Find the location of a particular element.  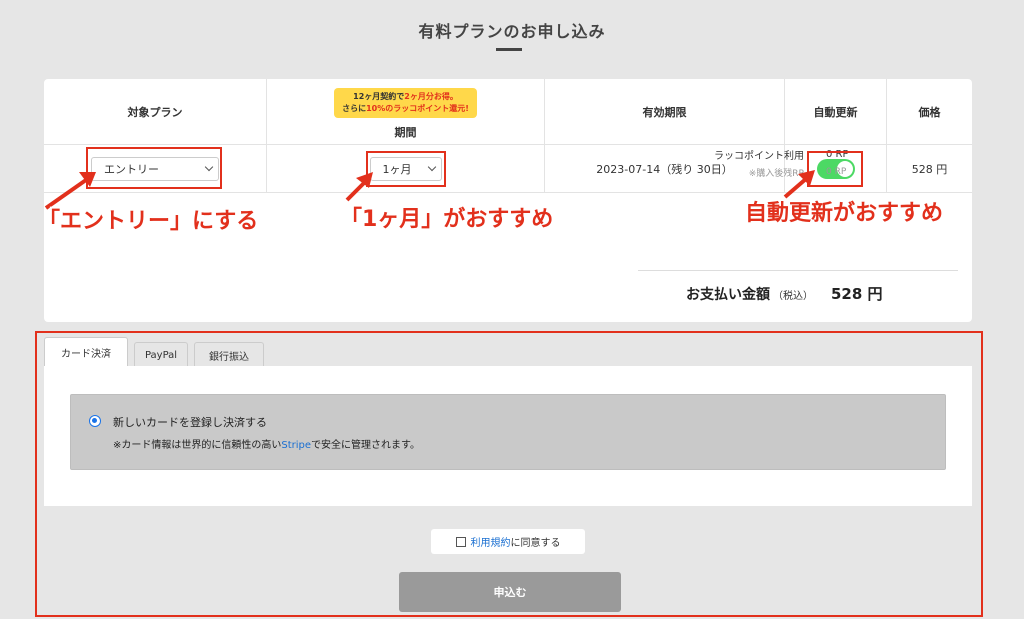

annotation-period: 「1ヶ月」がおすすめ is located at coordinates (447, 219).